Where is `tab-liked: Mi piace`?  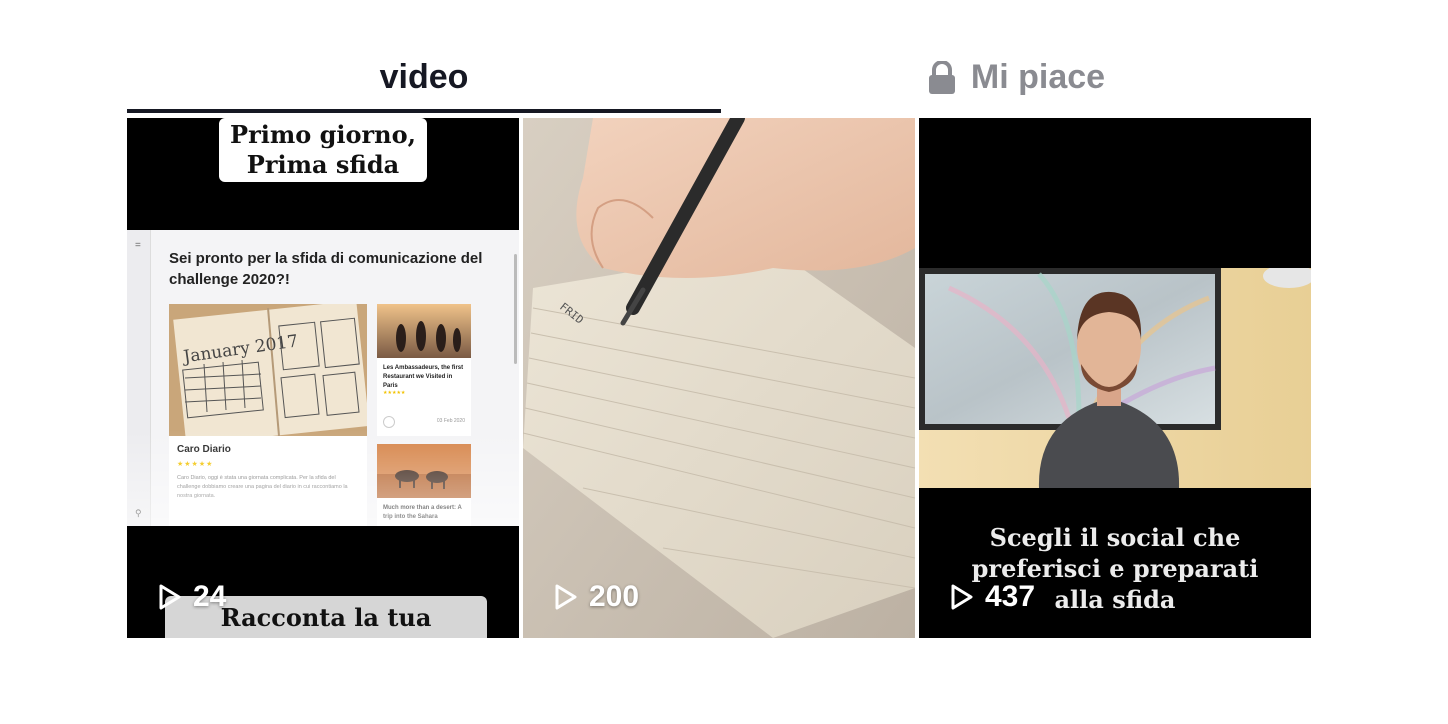 tab-liked: Mi piace is located at coordinates (1016, 77).